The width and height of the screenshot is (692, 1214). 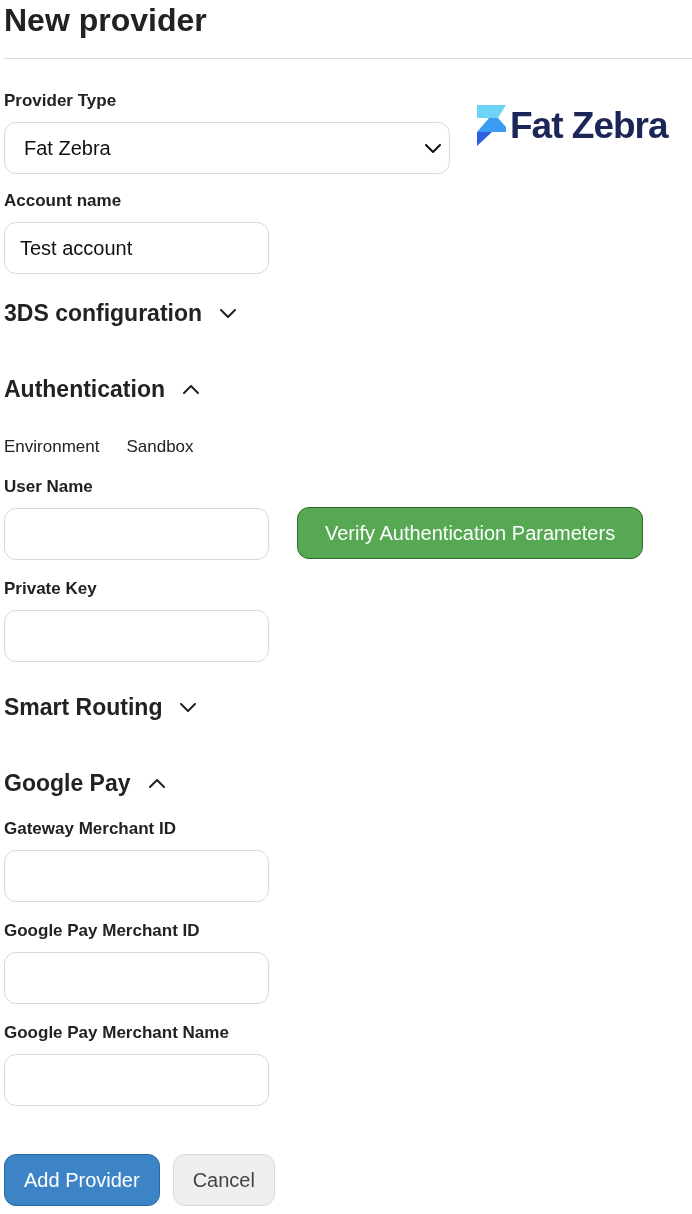 I want to click on account-name-field: Test account, so click(x=136, y=248).